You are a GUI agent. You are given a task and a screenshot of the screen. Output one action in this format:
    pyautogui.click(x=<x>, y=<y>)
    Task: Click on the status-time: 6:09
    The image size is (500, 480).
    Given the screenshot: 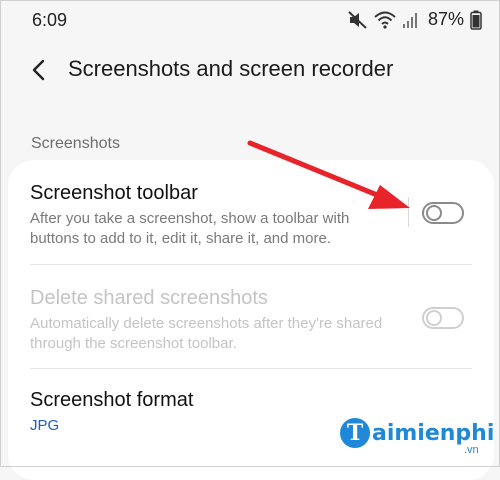 What is the action you would take?
    pyautogui.click(x=50, y=20)
    